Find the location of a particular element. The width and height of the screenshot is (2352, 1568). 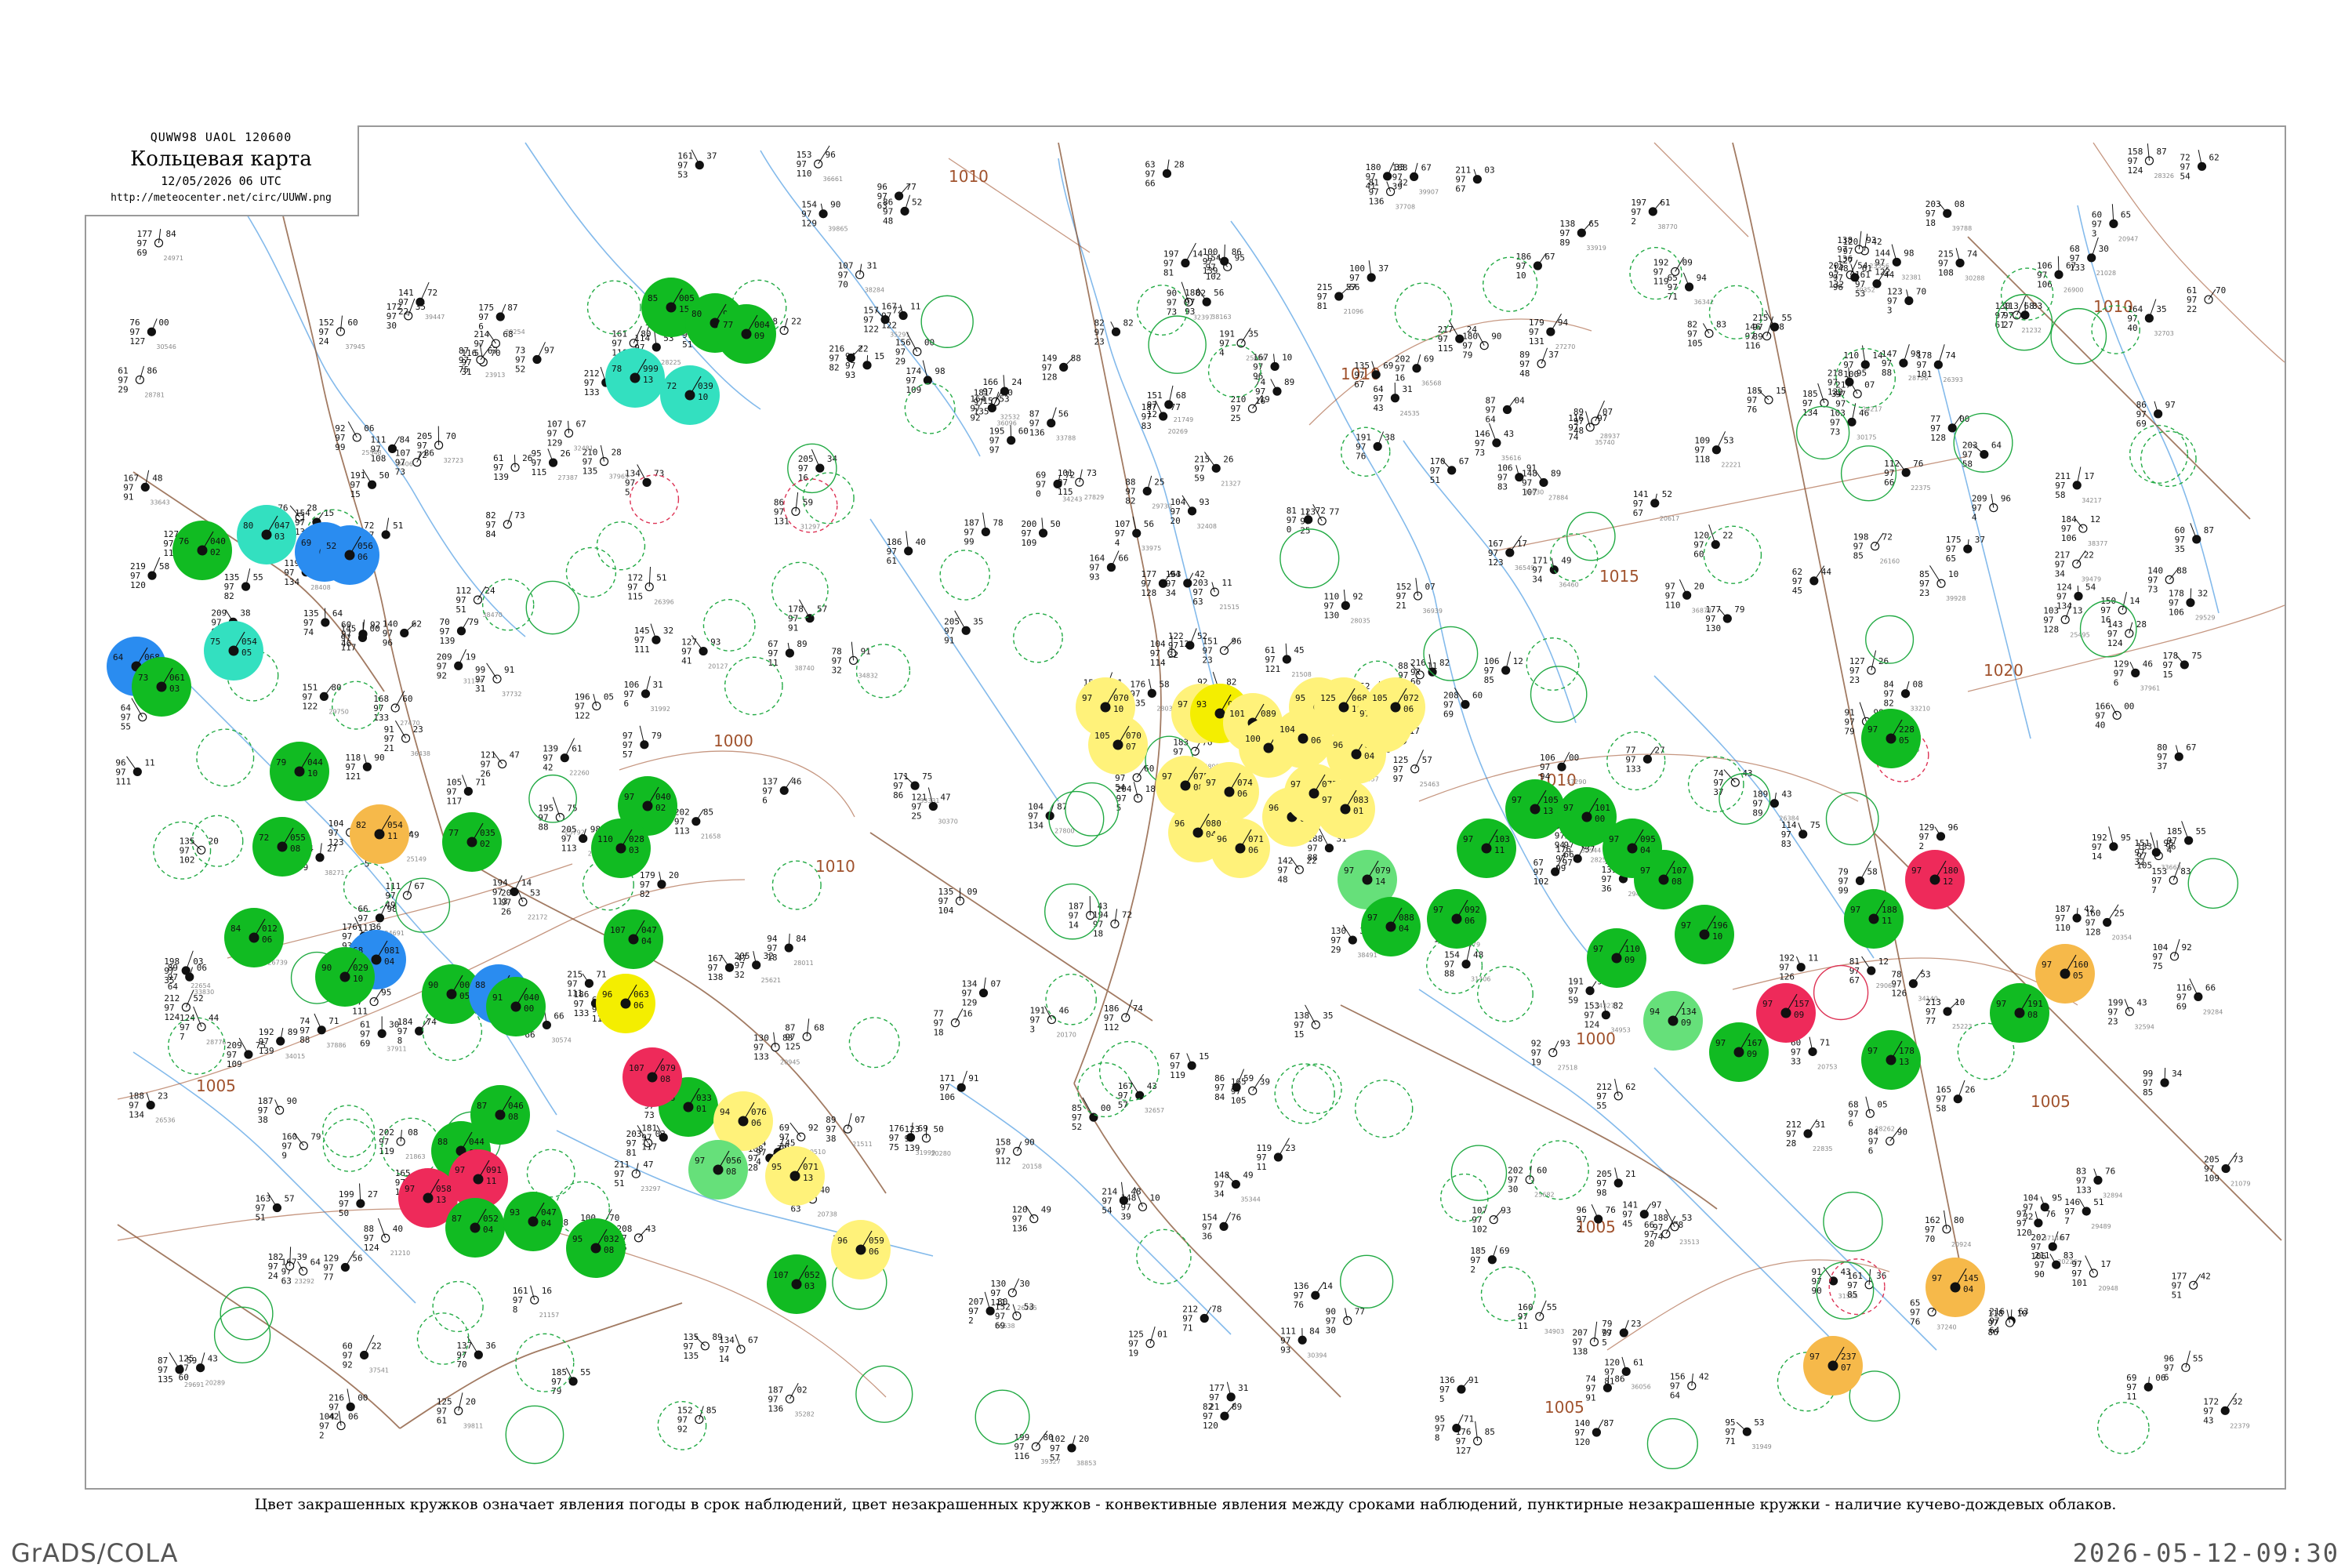

svg-text: 35616 is located at coordinates (1511, 458).